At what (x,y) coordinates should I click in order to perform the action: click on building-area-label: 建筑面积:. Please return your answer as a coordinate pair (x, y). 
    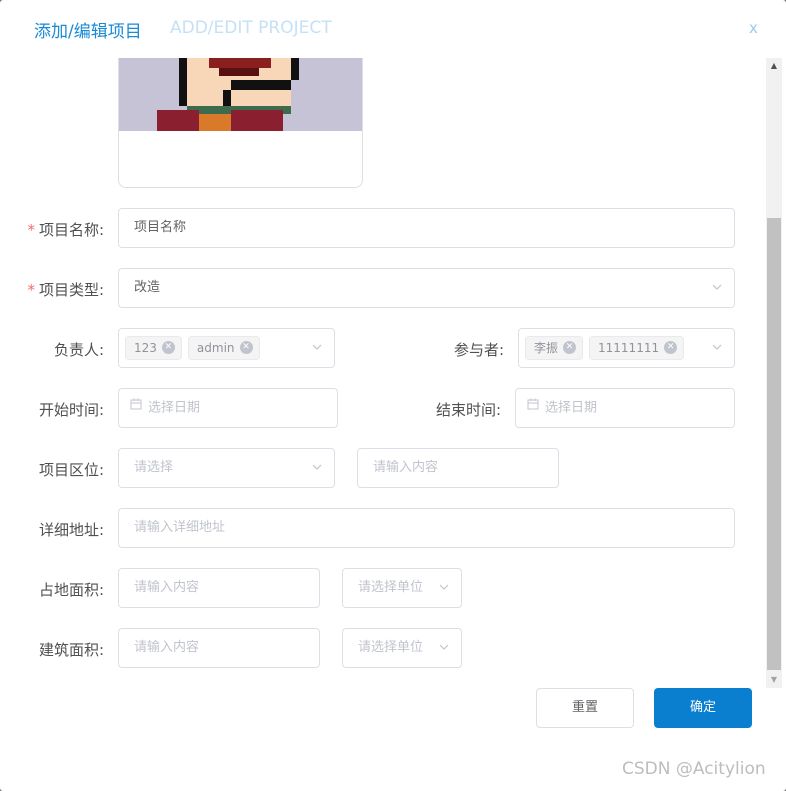
    Looking at the image, I should click on (71, 650).